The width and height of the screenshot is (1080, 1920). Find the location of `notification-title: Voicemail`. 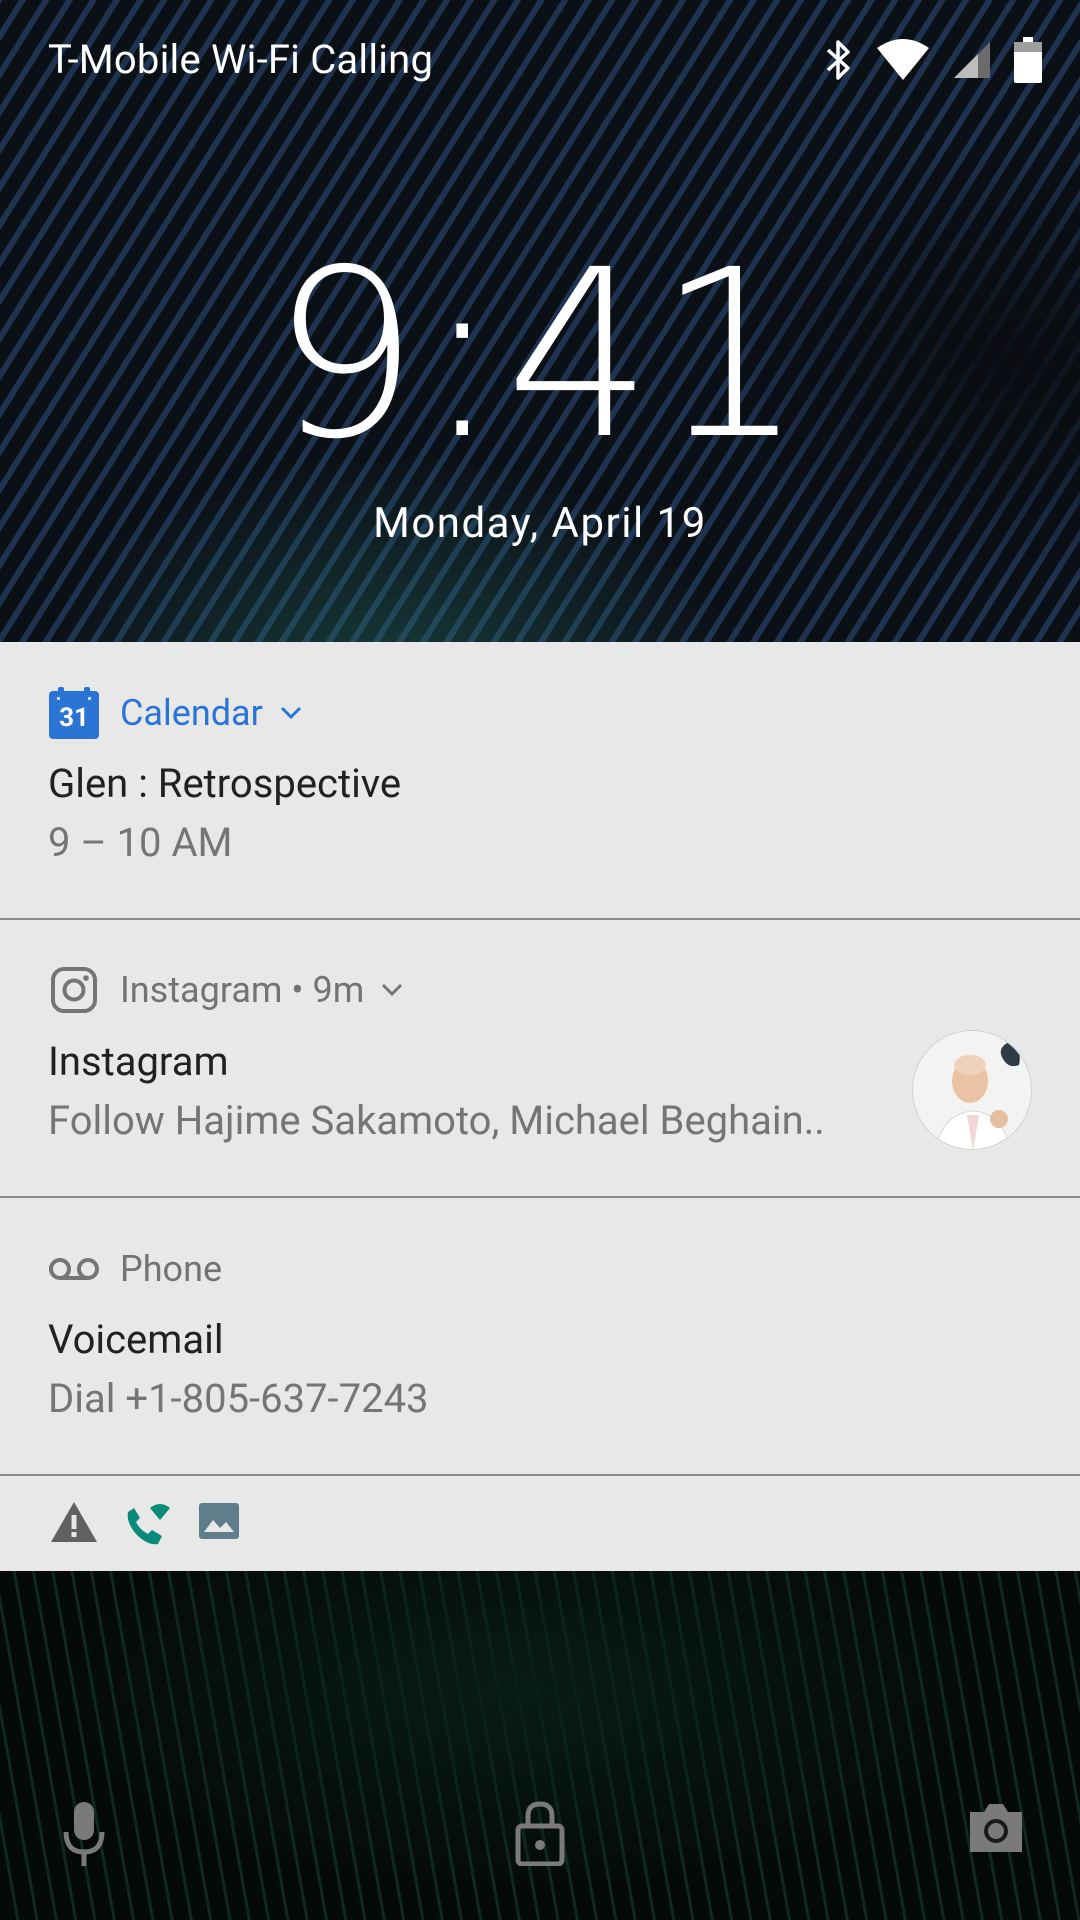

notification-title: Voicemail is located at coordinates (136, 1339).